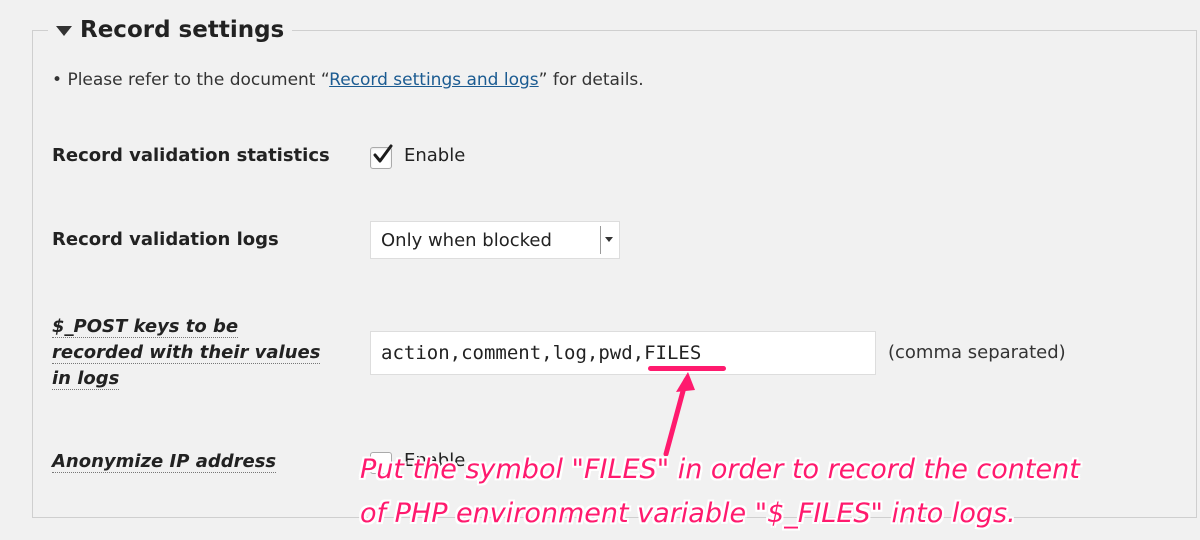 The height and width of the screenshot is (540, 1200). I want to click on validation-statistics-label: Record validation statistics, so click(191, 155).